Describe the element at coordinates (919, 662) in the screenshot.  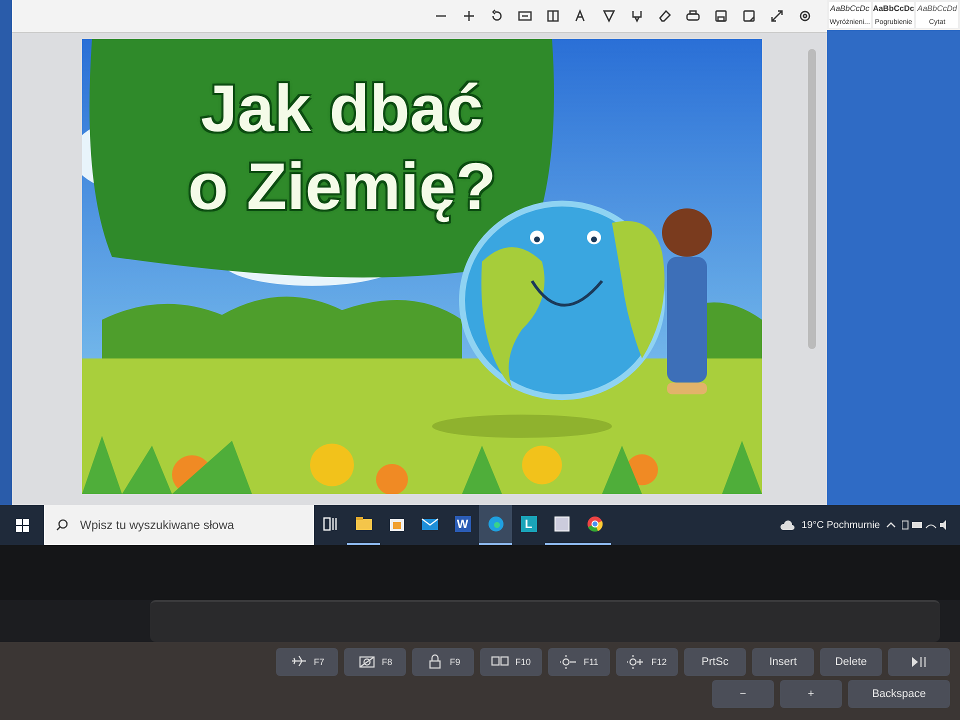
I see `keyboard-key` at that location.